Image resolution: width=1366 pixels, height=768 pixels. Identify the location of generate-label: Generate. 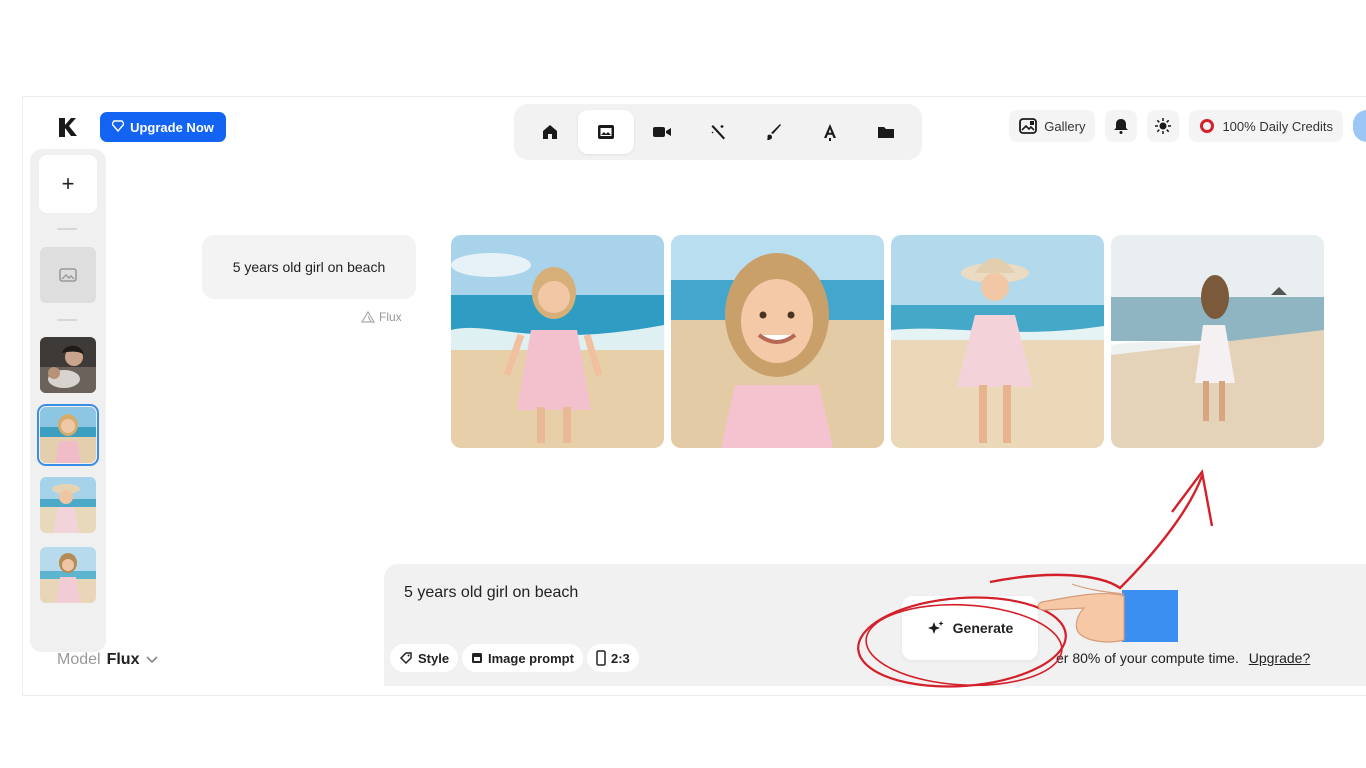
(983, 628).